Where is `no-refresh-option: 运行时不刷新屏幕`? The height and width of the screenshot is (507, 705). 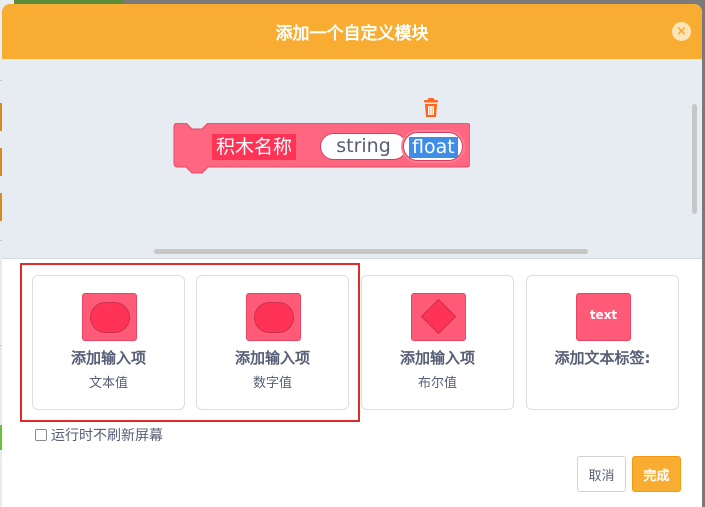 no-refresh-option: 运行时不刷新屏幕 is located at coordinates (99, 435).